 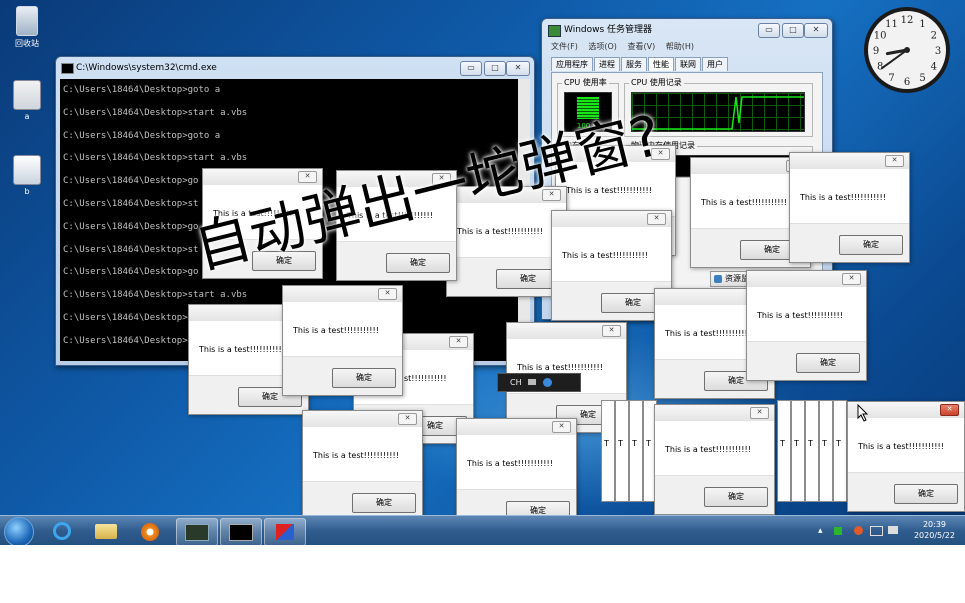 What do you see at coordinates (150, 531) in the screenshot?
I see `taskbar-media-player` at bounding box center [150, 531].